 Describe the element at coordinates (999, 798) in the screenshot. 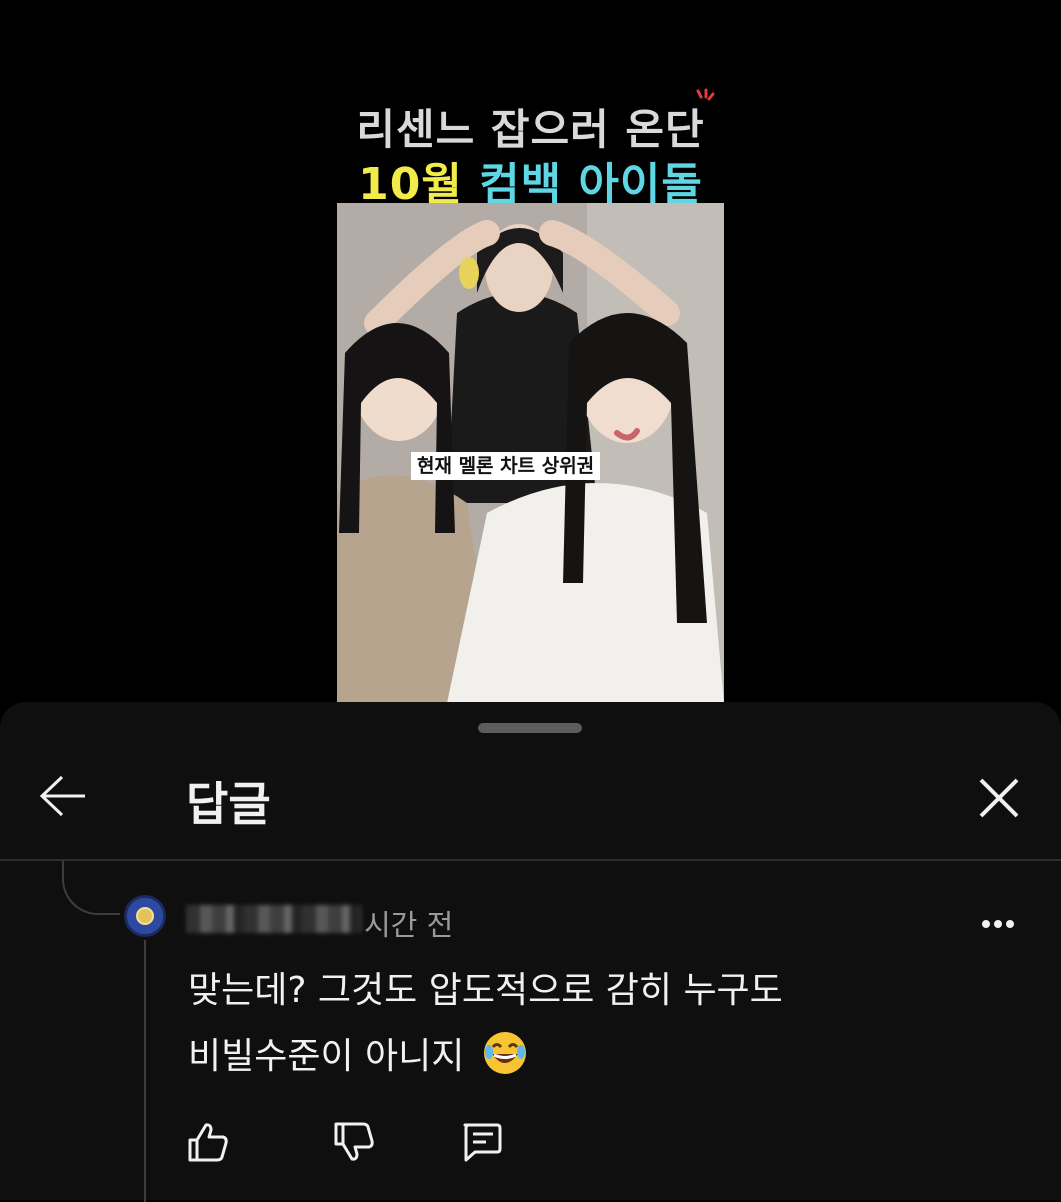

I see `close-icon` at that location.